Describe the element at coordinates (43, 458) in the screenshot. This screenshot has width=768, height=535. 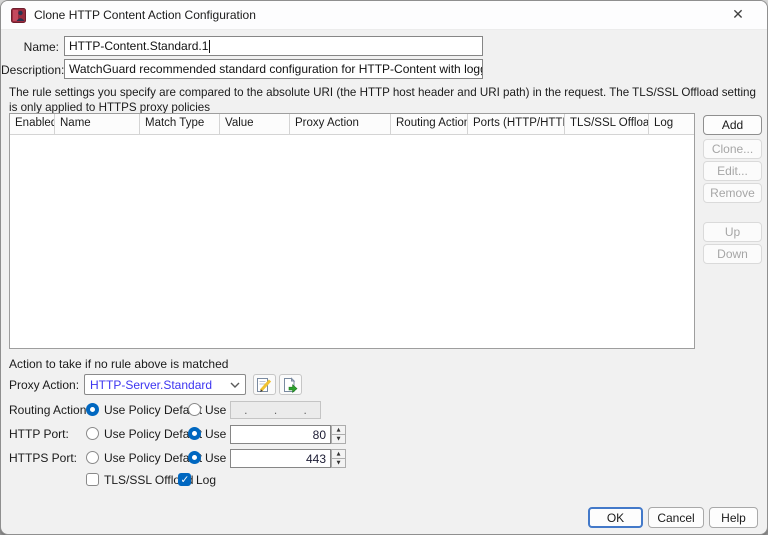
I see `https-port-label: HTTPS Port:` at that location.